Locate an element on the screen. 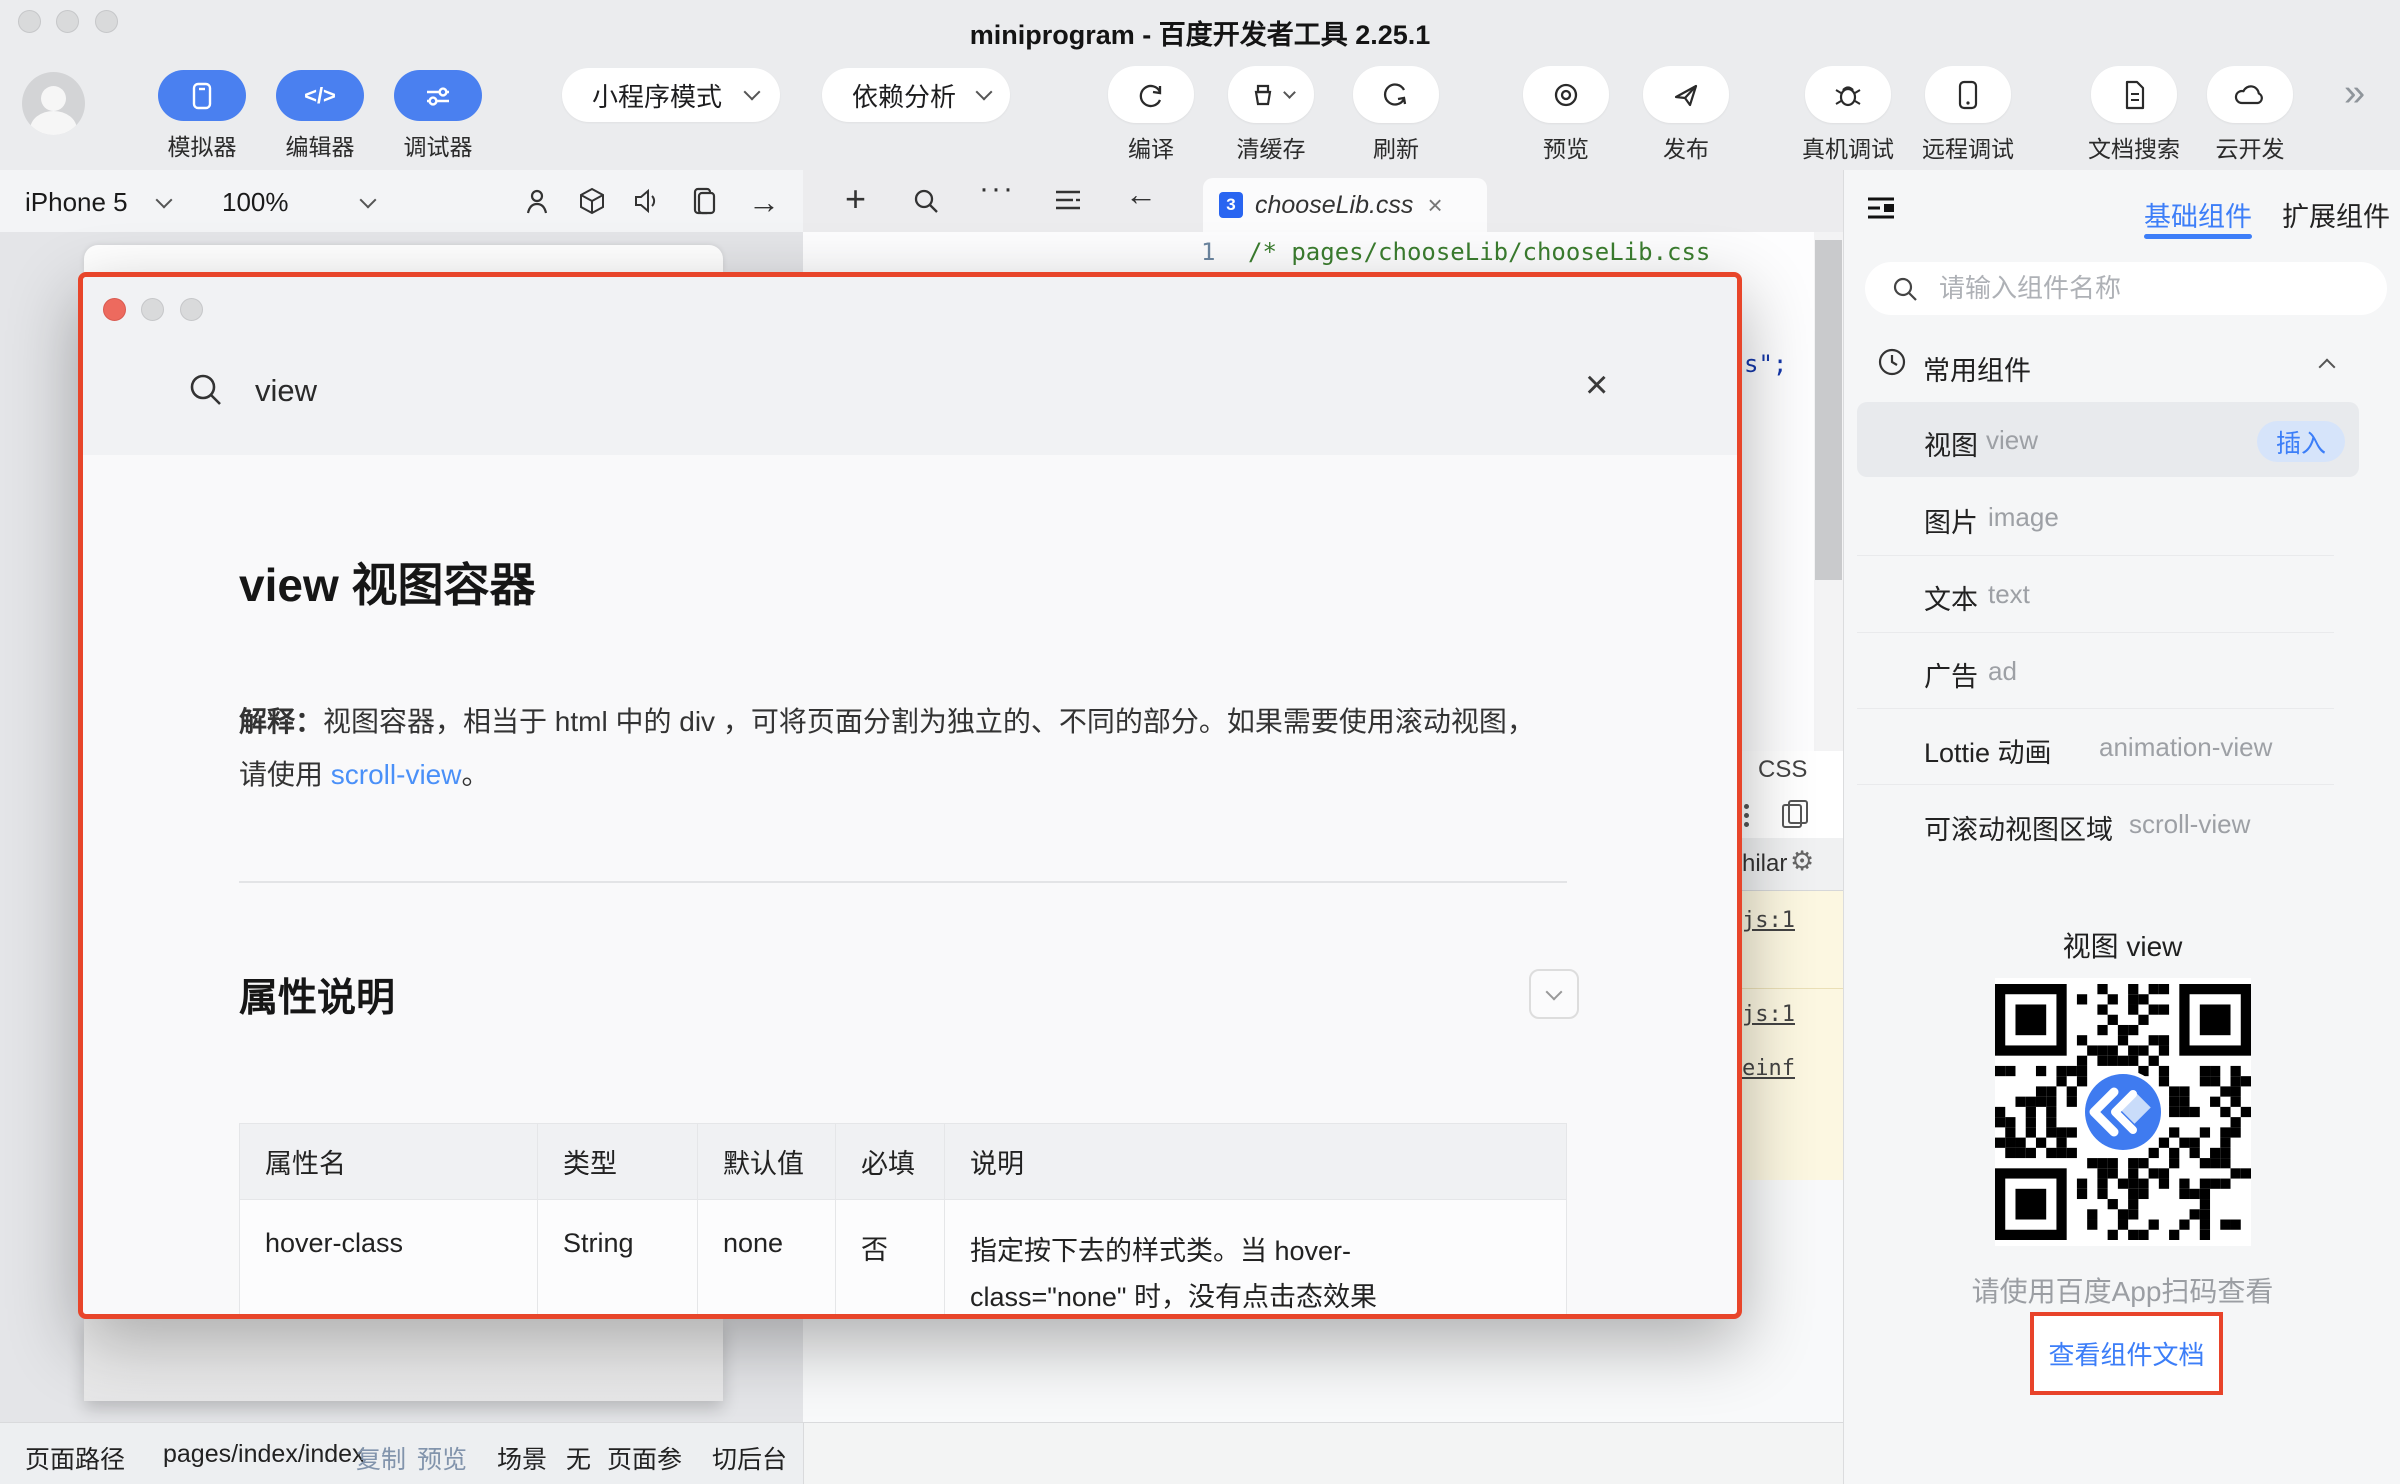 The width and height of the screenshot is (2400, 1484). device-dropdown: iPhone 5 is located at coordinates (76, 202).